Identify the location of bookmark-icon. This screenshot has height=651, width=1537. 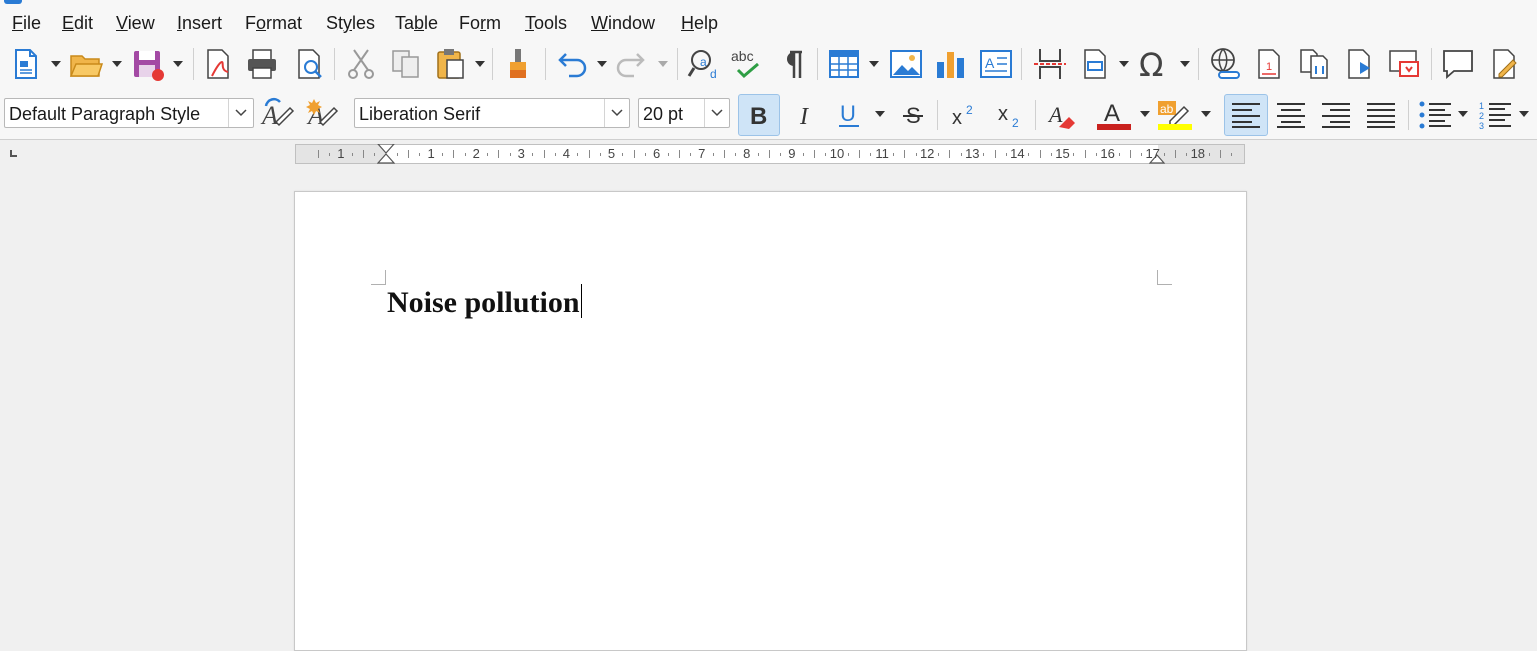
(1360, 64).